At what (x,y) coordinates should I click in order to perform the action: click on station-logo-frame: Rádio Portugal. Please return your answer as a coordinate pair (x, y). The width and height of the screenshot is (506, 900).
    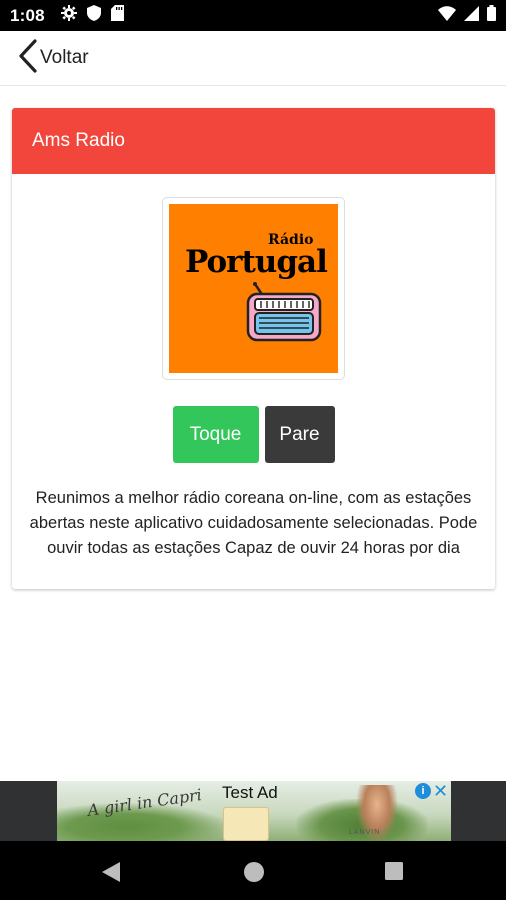
    Looking at the image, I should click on (253, 288).